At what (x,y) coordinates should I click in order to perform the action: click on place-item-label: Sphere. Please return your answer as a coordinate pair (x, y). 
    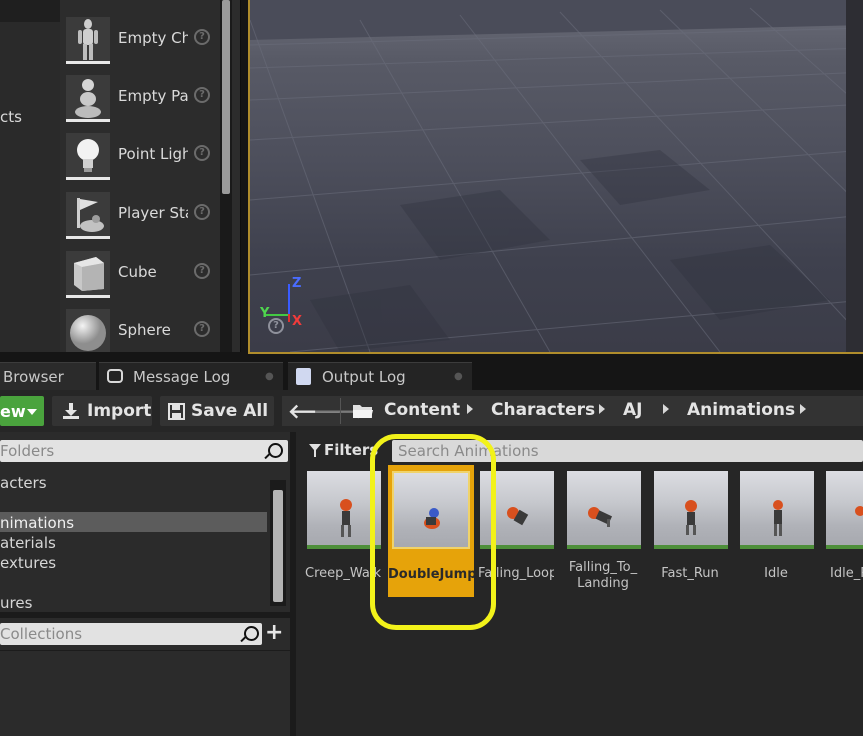
    Looking at the image, I should click on (144, 330).